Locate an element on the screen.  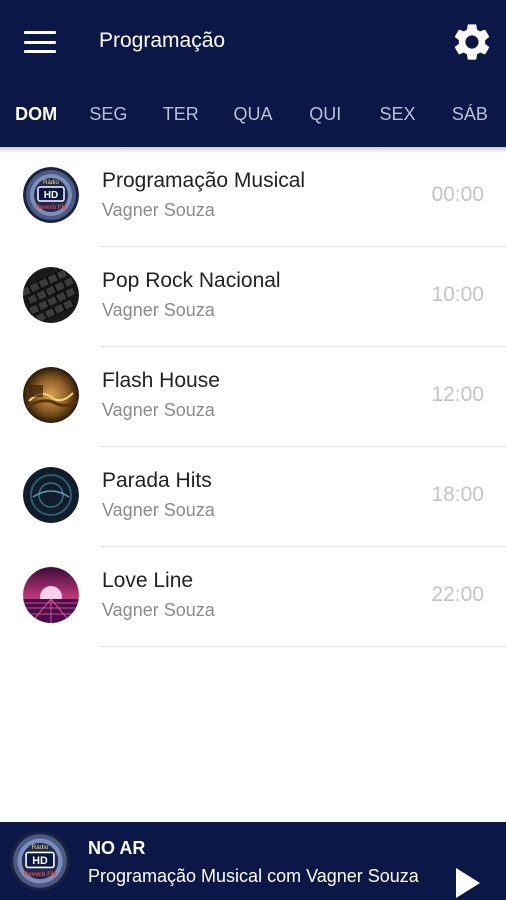
tab-ter: TER is located at coordinates (181, 114).